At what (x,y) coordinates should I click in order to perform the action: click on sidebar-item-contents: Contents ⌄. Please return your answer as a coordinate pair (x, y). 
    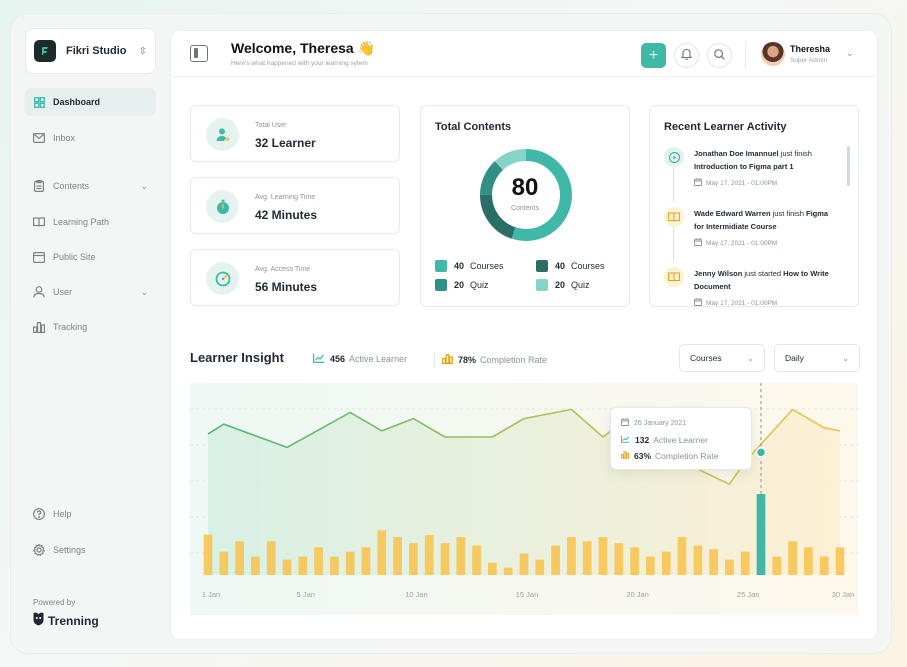
    Looking at the image, I should click on (90, 186).